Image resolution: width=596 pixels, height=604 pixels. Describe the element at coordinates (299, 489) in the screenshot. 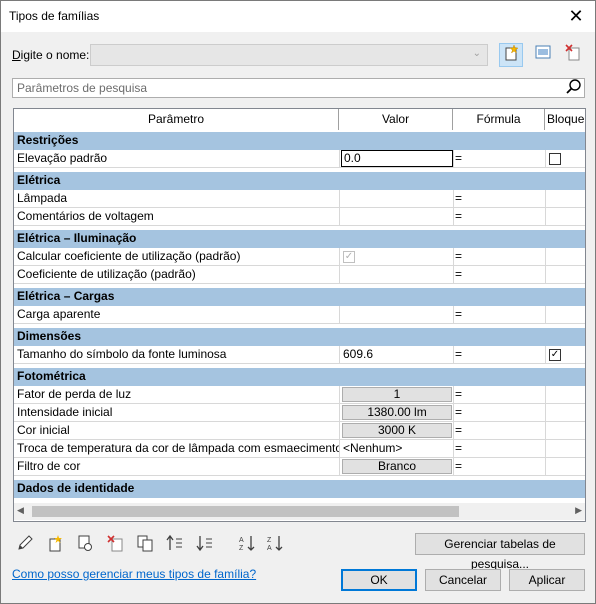

I see `category-row-dados-identidade: Dados de identidade` at that location.